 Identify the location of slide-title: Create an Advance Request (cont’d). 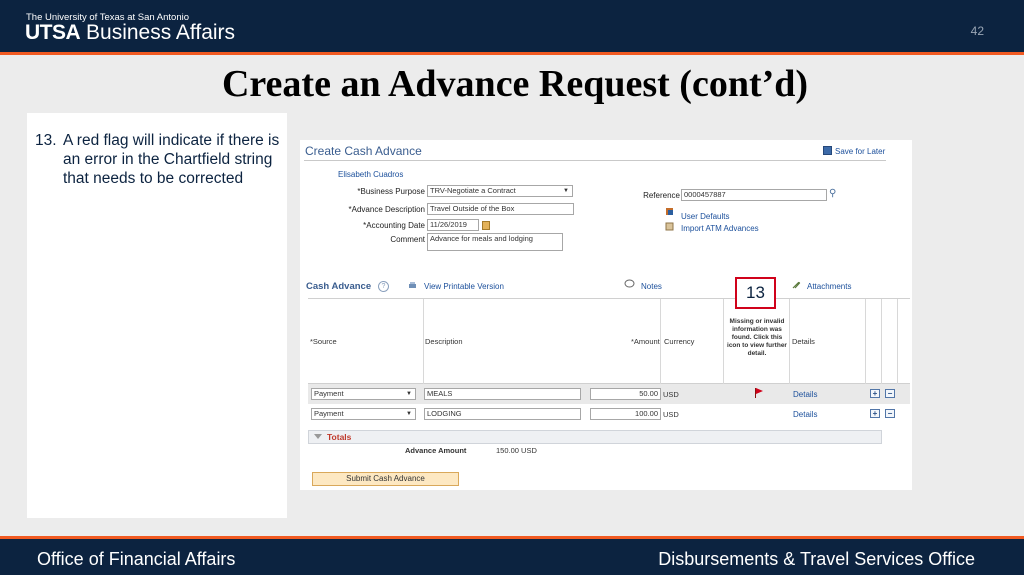
(515, 84).